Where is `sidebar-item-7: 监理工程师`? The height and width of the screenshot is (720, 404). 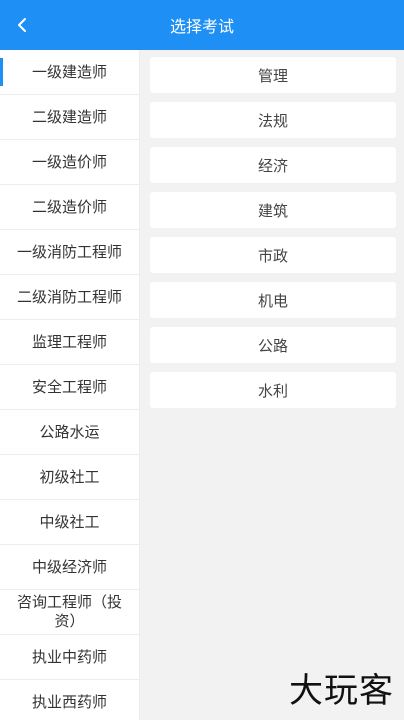
sidebar-item-7: 监理工程师 is located at coordinates (69, 342).